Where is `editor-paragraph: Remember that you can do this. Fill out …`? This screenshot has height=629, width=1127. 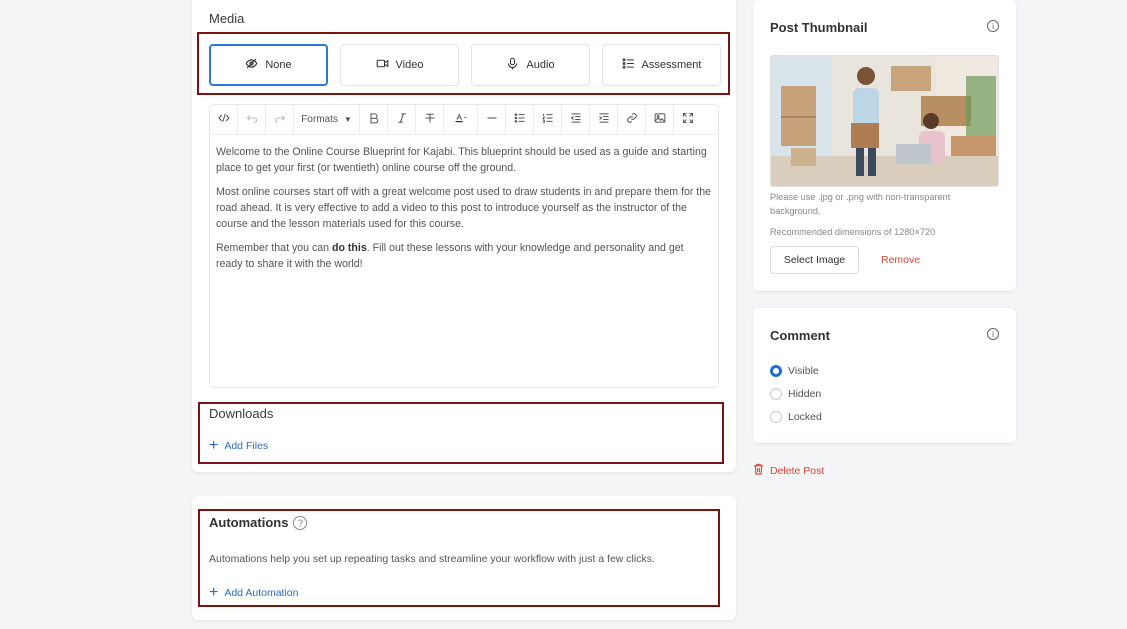
editor-paragraph: Remember that you can do this. Fill out … is located at coordinates (464, 256).